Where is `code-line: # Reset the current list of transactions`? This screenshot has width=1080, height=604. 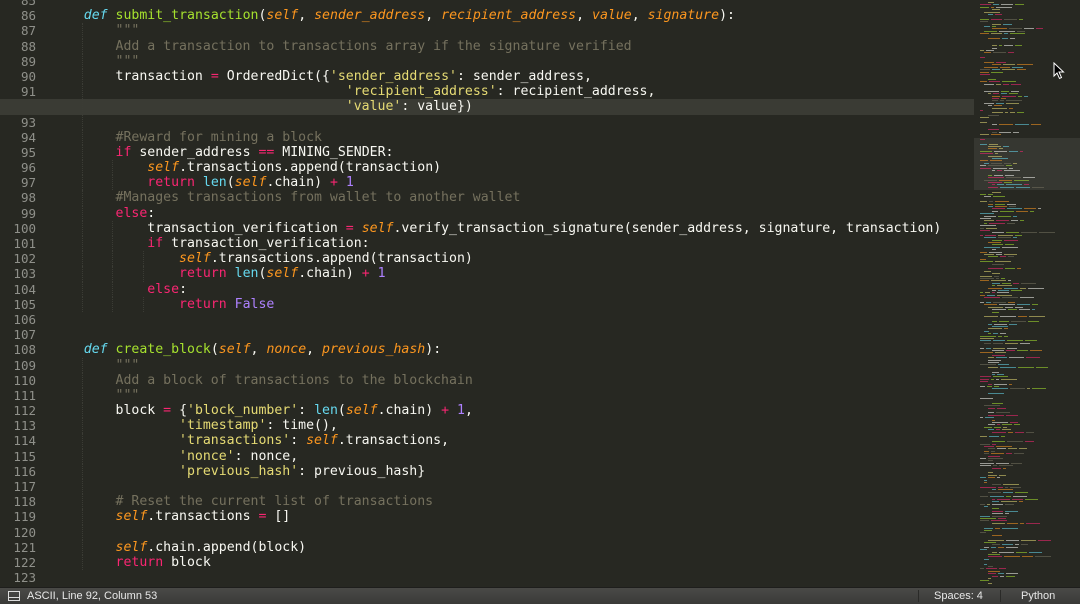 code-line: # Reset the current list of transactions is located at coordinates (513, 502).